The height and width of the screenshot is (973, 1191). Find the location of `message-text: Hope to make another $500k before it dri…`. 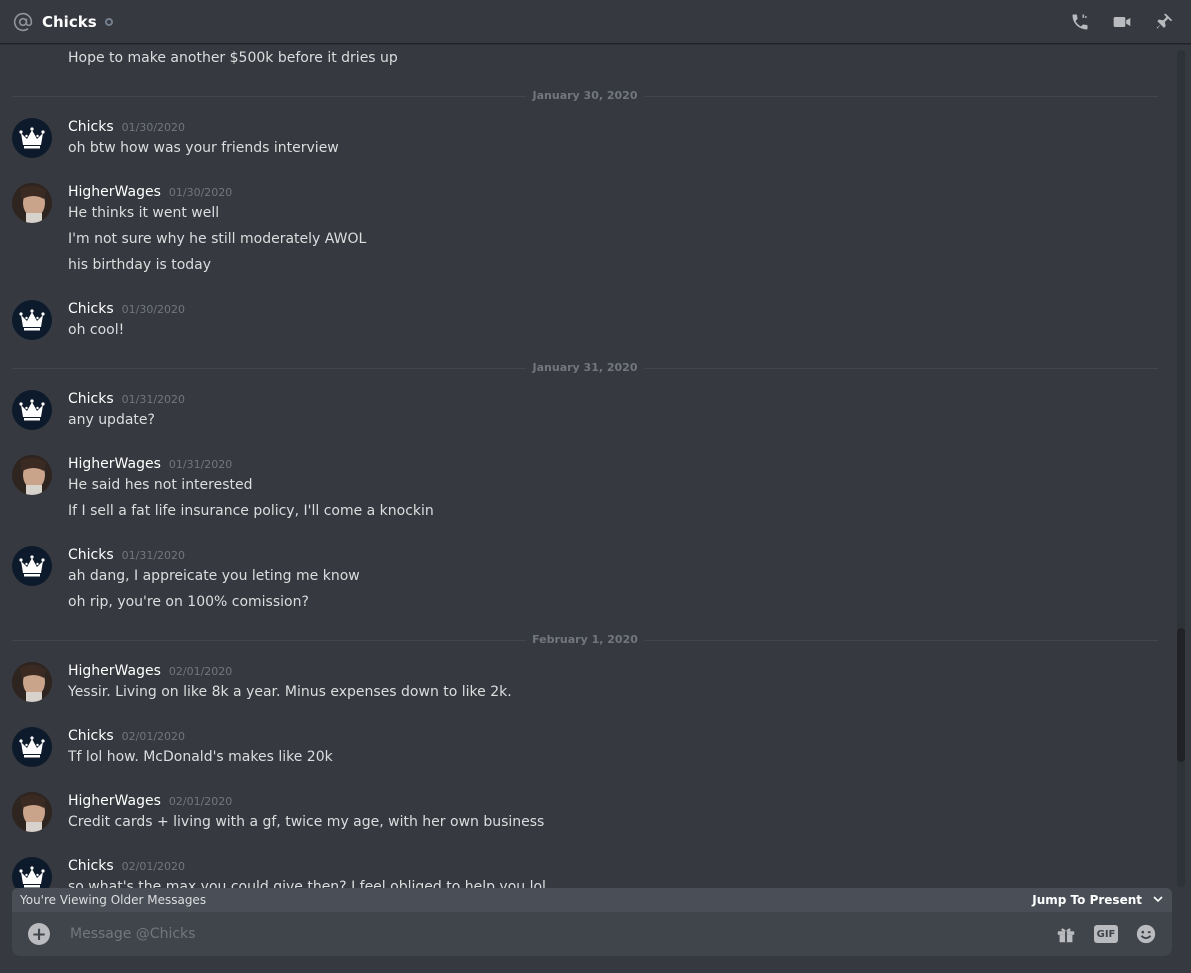

message-text: Hope to make another $500k before it dri… is located at coordinates (233, 58).